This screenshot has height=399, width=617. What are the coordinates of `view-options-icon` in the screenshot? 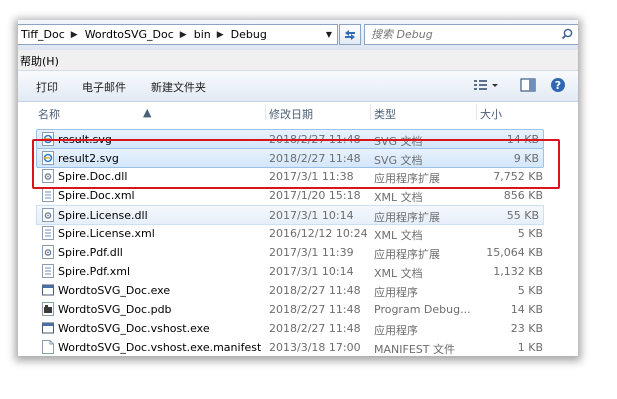 It's located at (486, 85).